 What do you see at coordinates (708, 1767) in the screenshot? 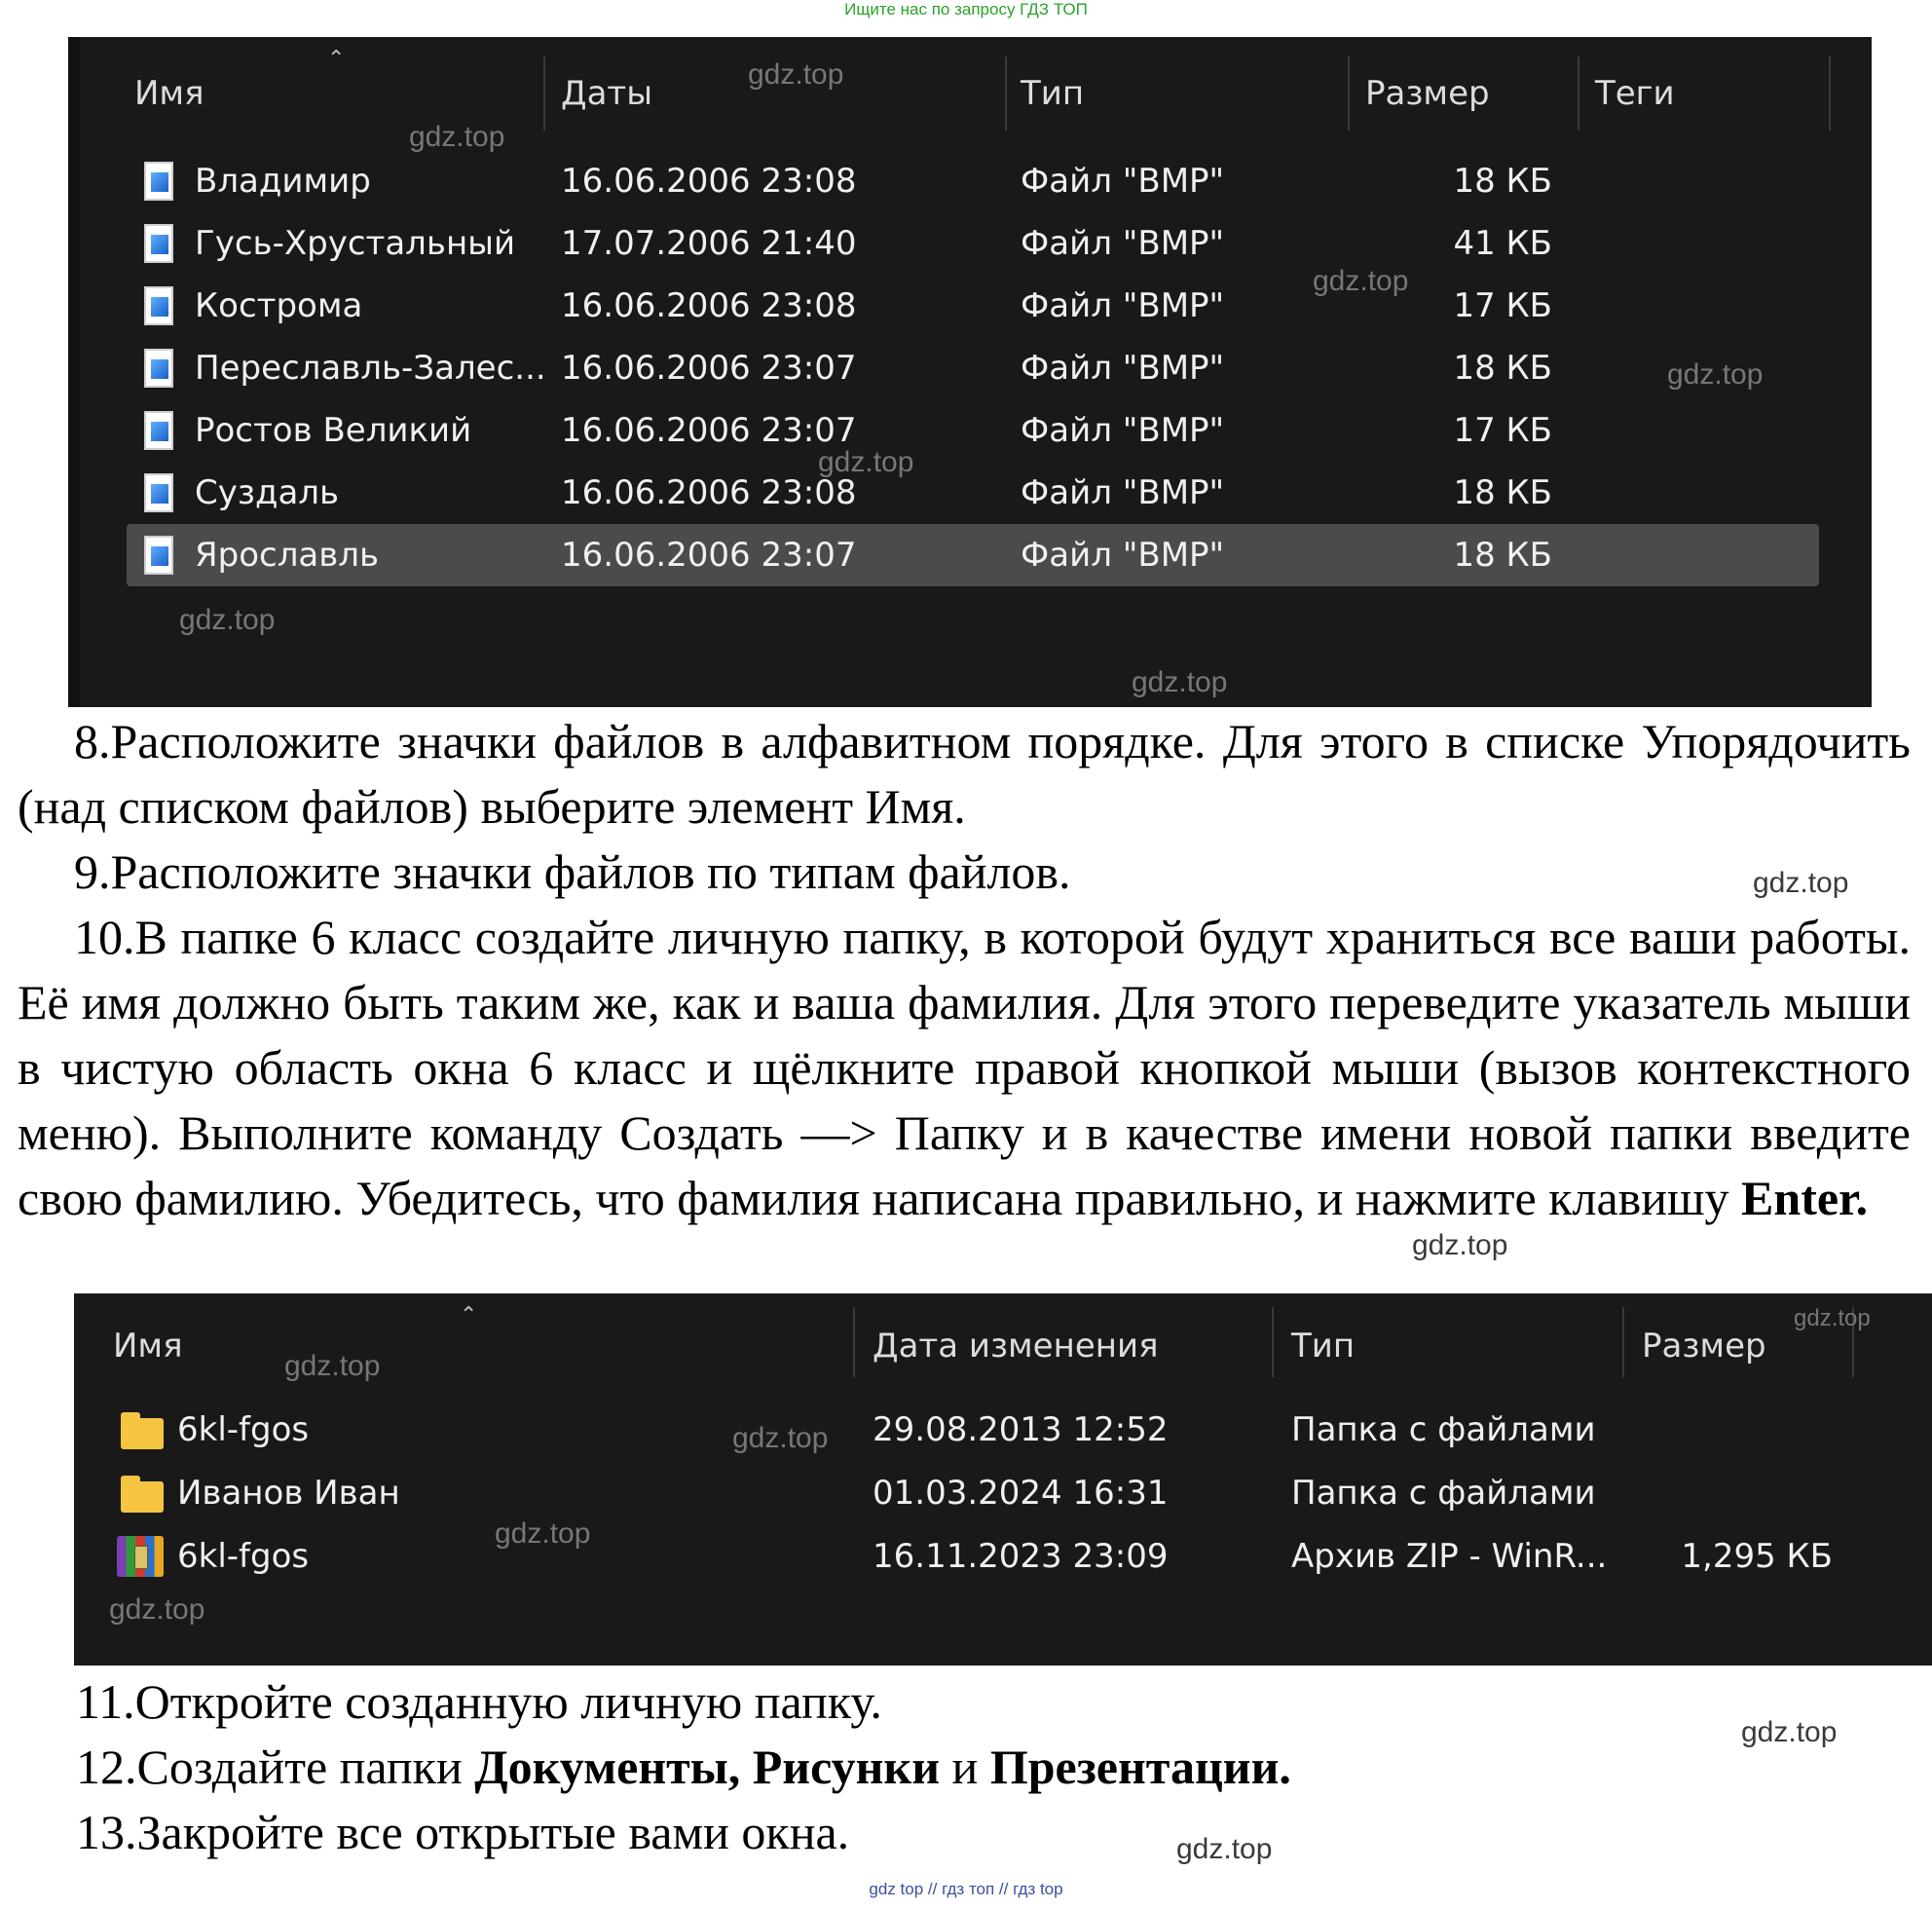
I see `folder-names-bold: Документы, Рисунки` at bounding box center [708, 1767].